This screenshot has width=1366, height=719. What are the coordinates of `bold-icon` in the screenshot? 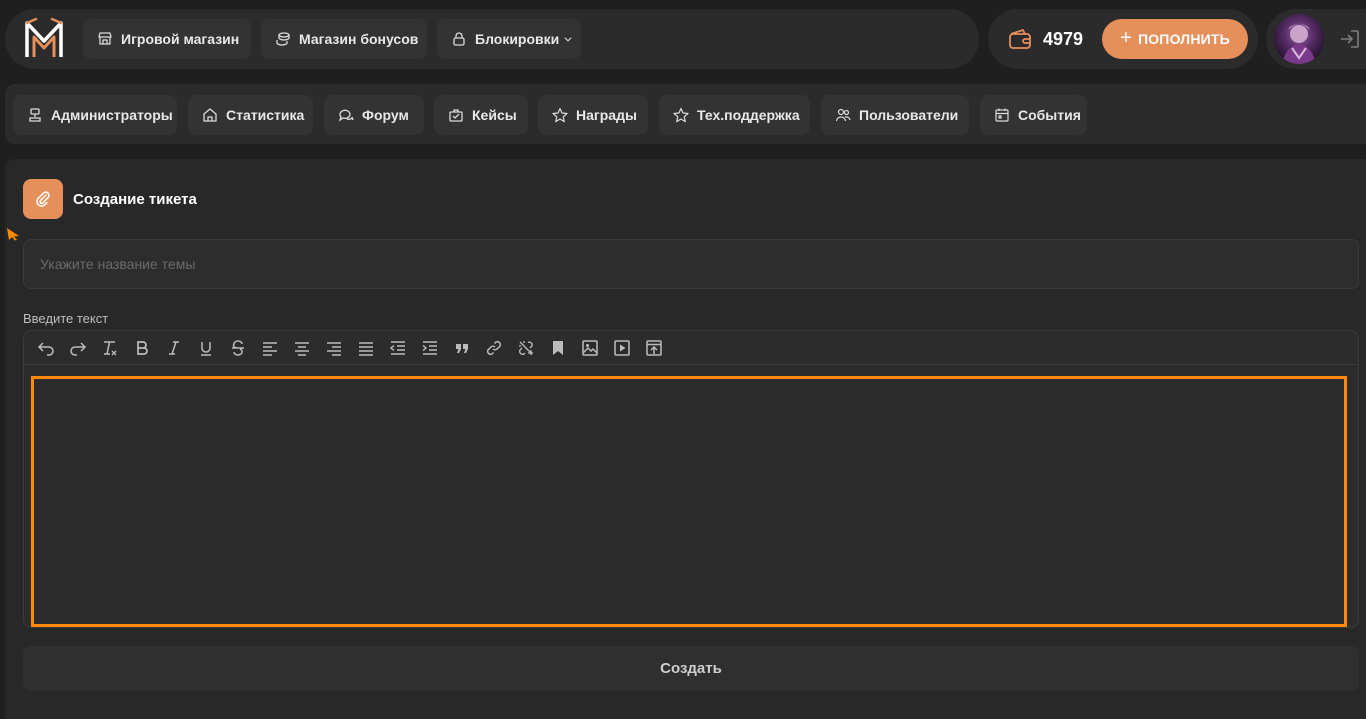 It's located at (142, 347).